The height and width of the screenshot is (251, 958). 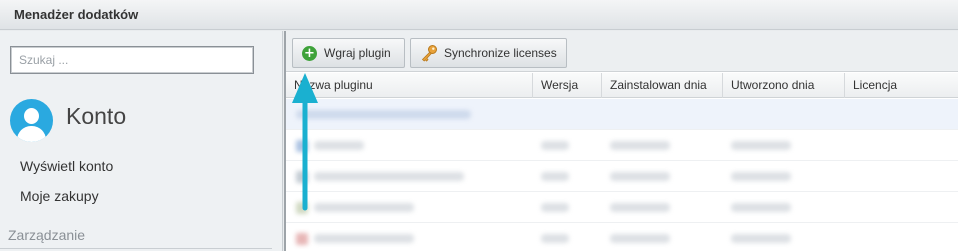 I want to click on sidebar-section-management: Zarządzanie, so click(x=47, y=235).